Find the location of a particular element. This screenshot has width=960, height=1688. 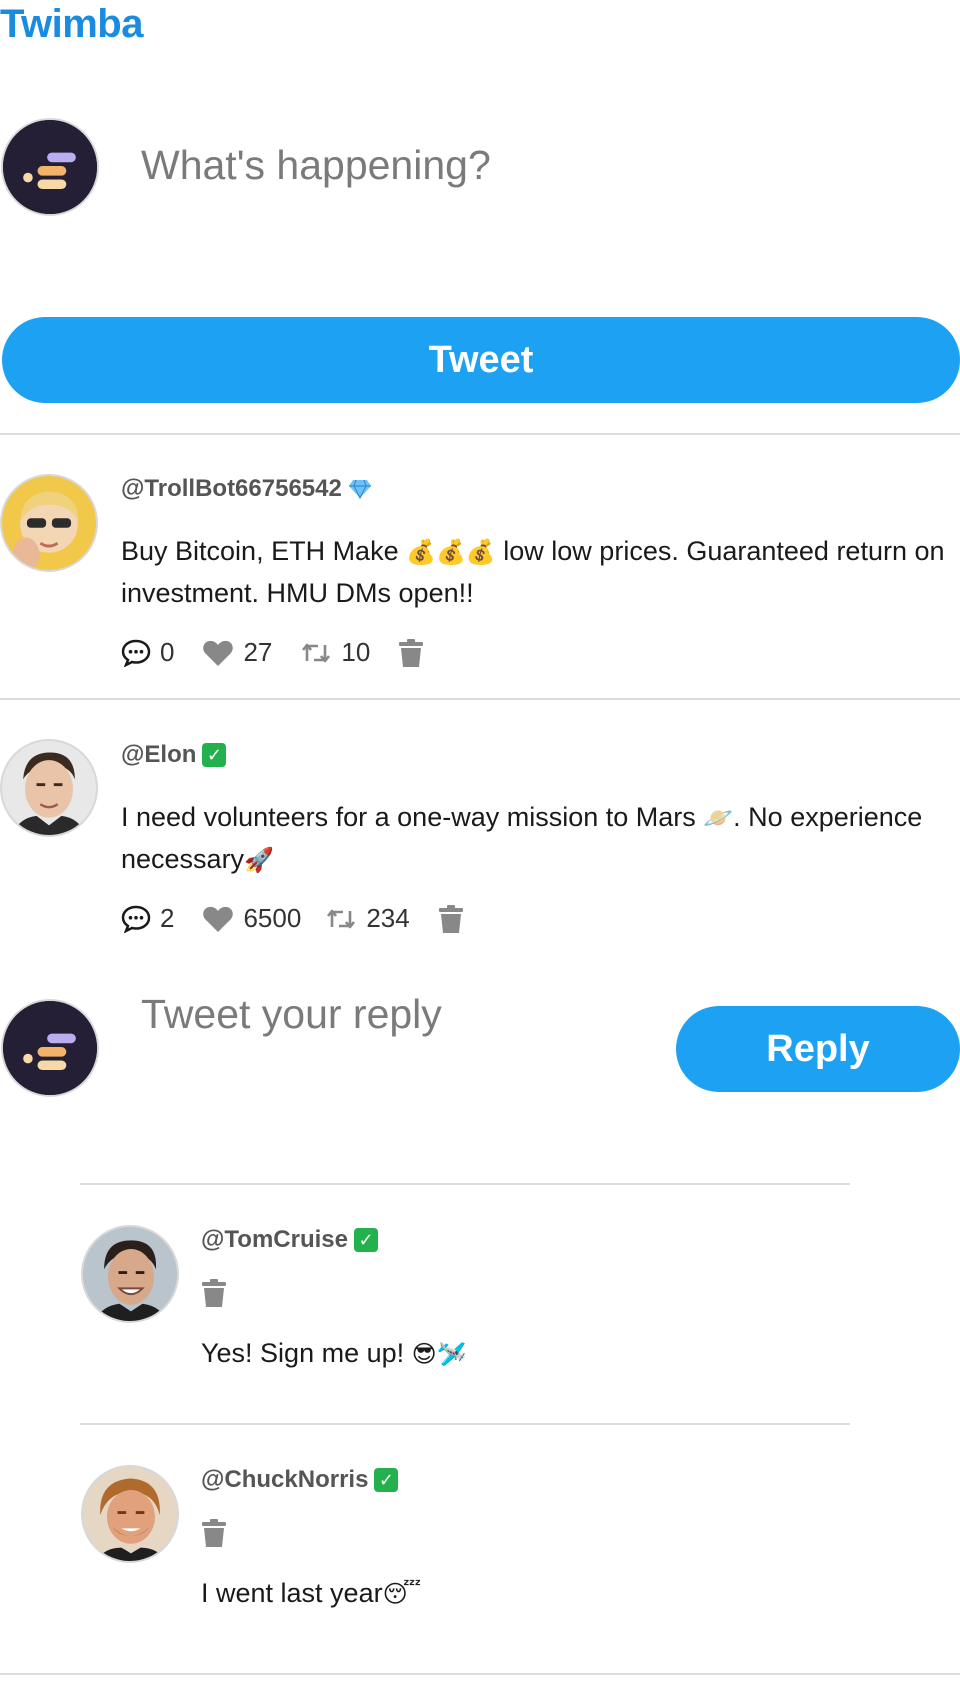

tweet-handle: @Elon ✓ is located at coordinates (174, 755).